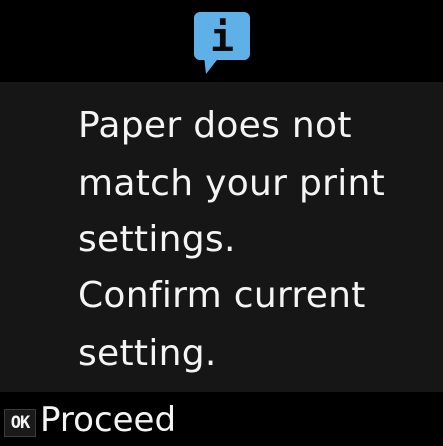  I want to click on message-line-5: setting., so click(147, 353).